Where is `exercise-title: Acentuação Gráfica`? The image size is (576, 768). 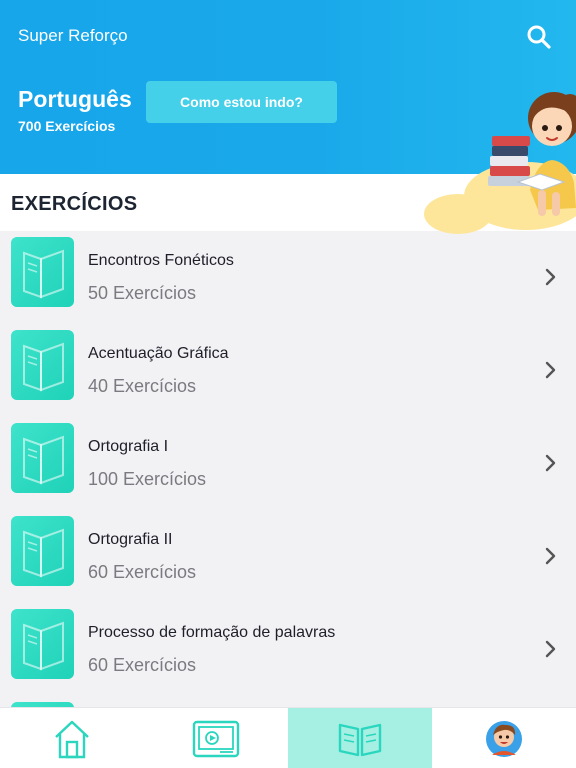 exercise-title: Acentuação Gráfica is located at coordinates (158, 353).